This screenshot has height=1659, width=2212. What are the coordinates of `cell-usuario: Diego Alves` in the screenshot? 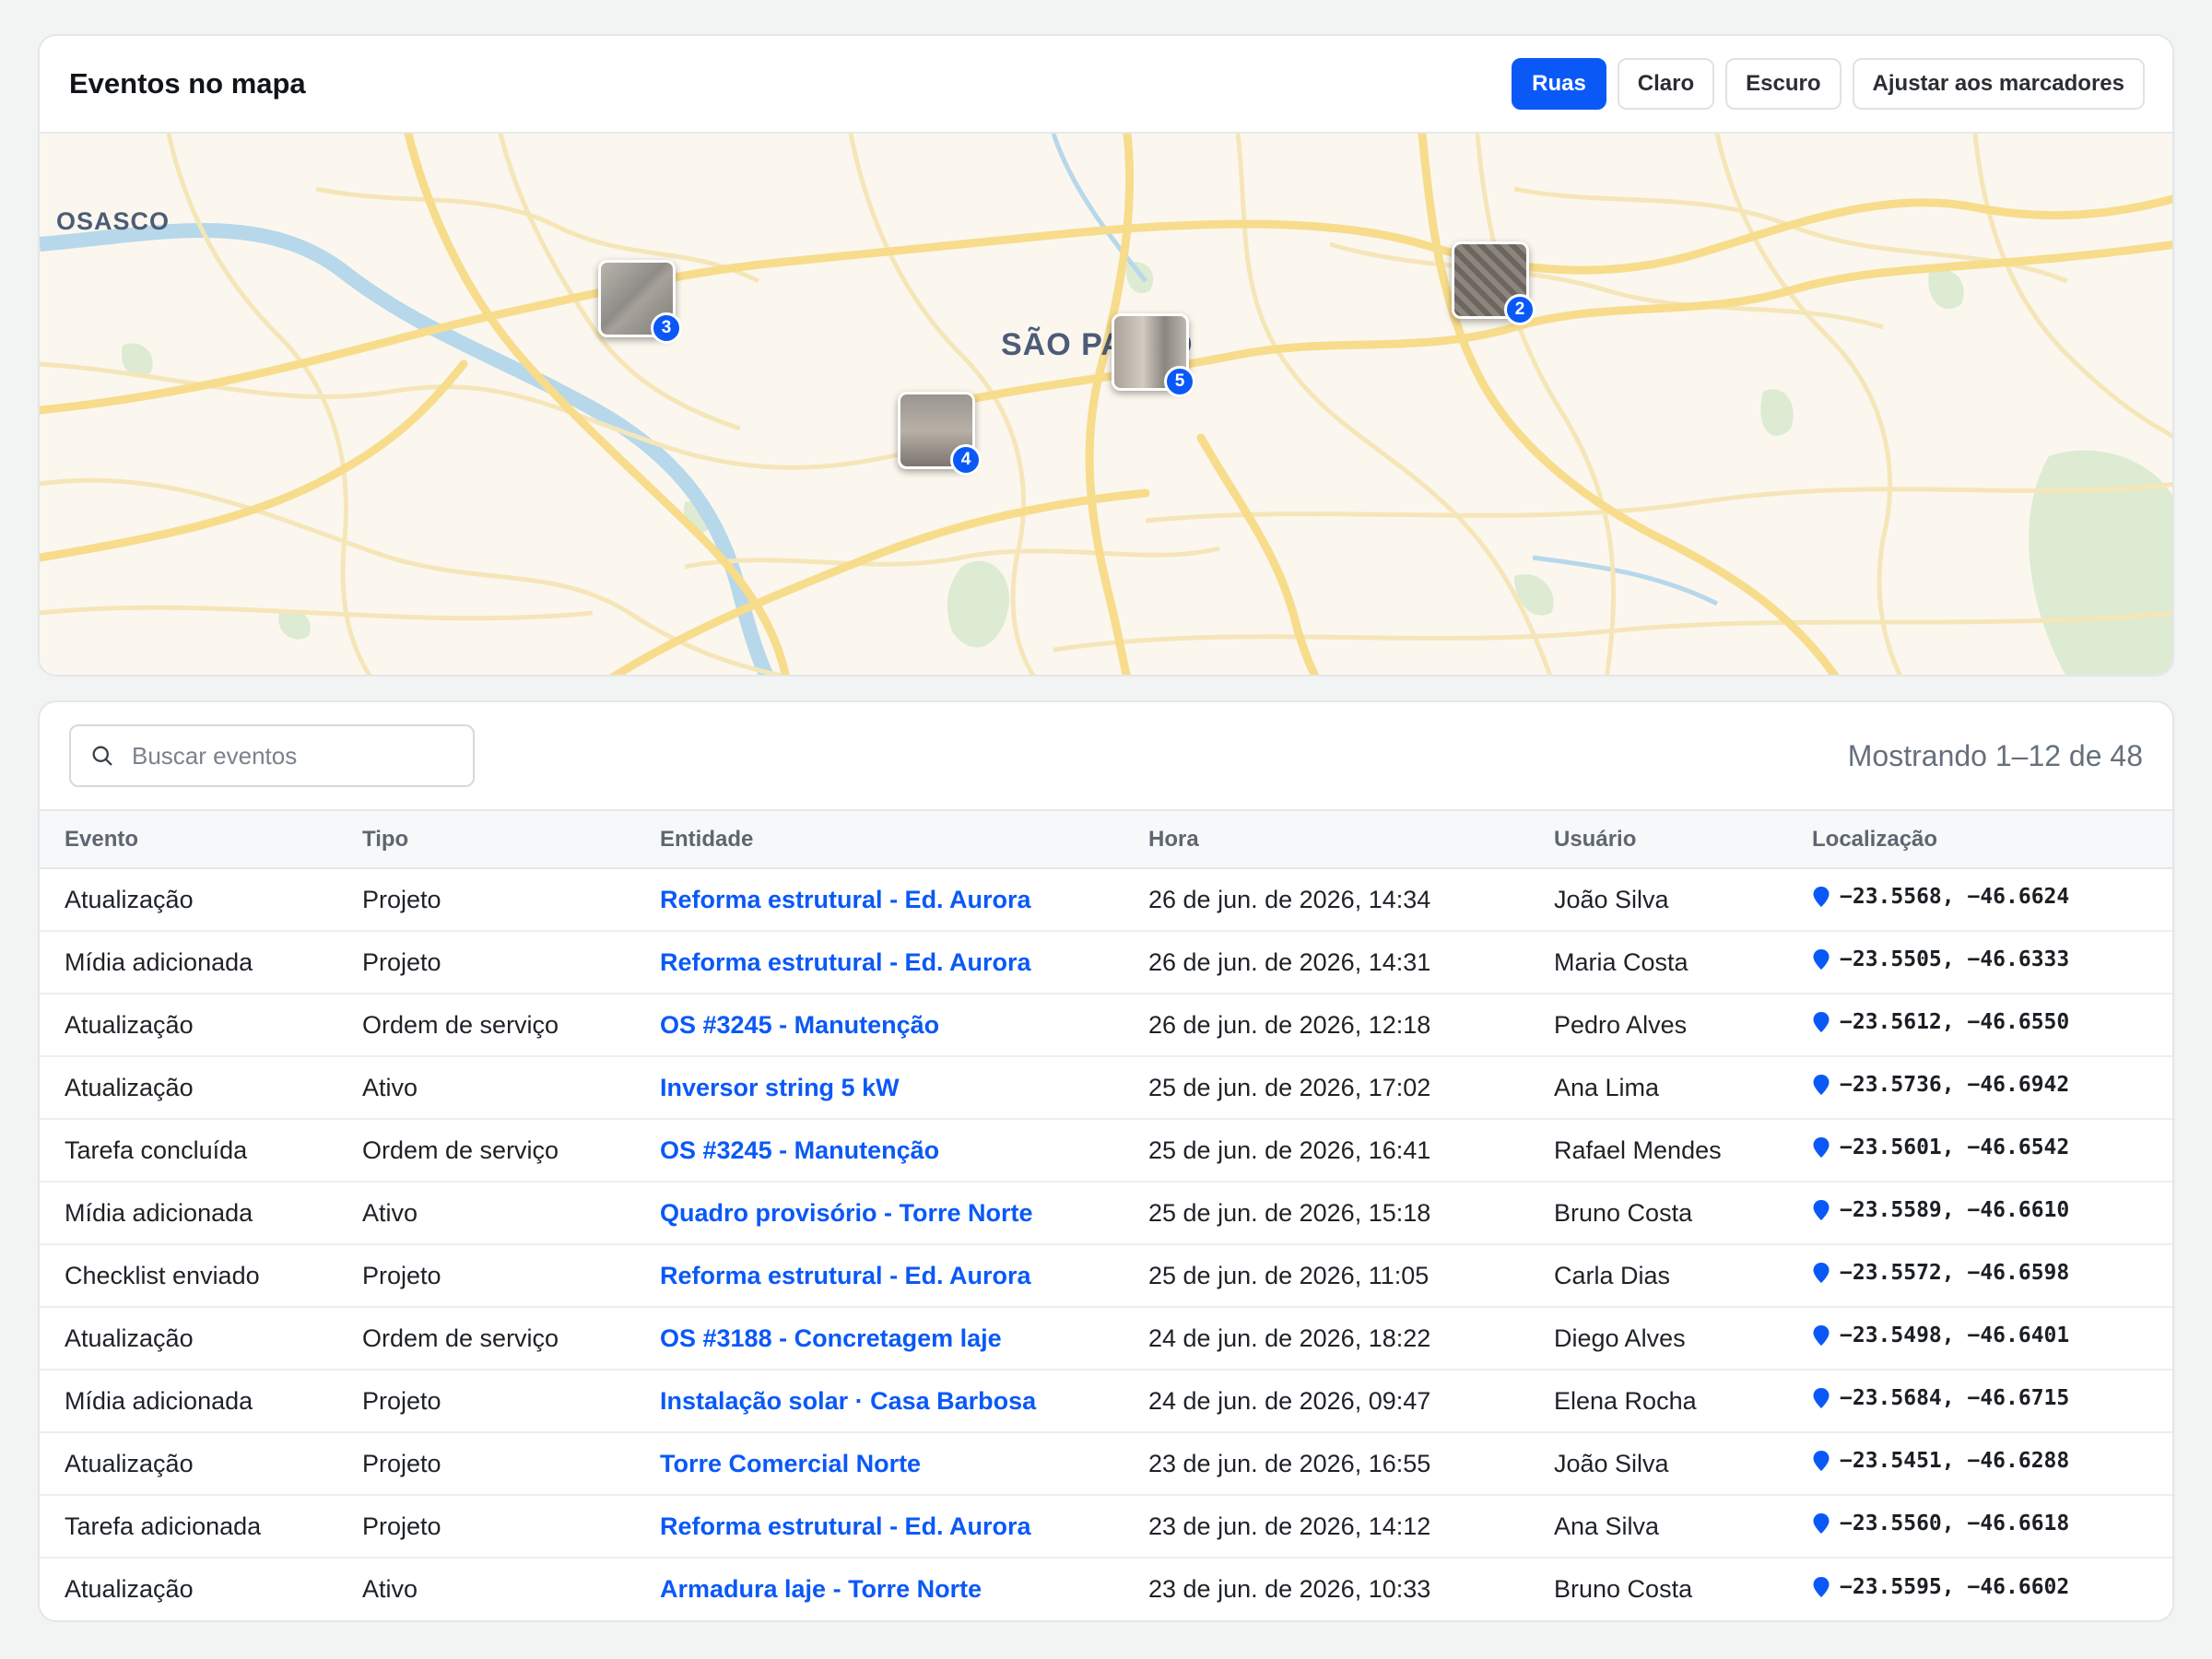 It's located at (1620, 1338).